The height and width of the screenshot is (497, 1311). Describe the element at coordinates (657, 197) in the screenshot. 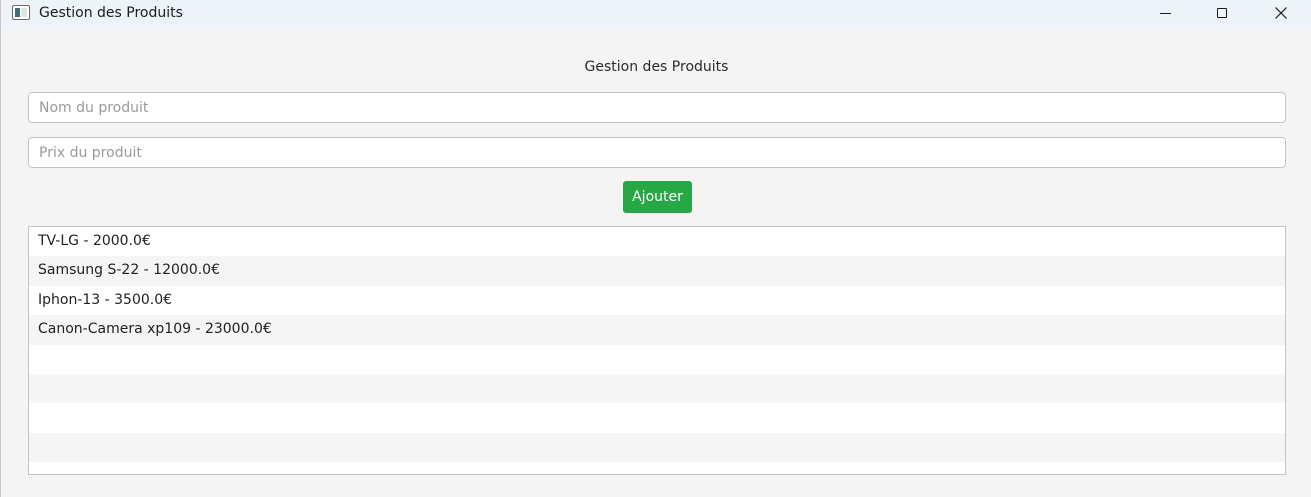

I see `add-button: Ajouter` at that location.